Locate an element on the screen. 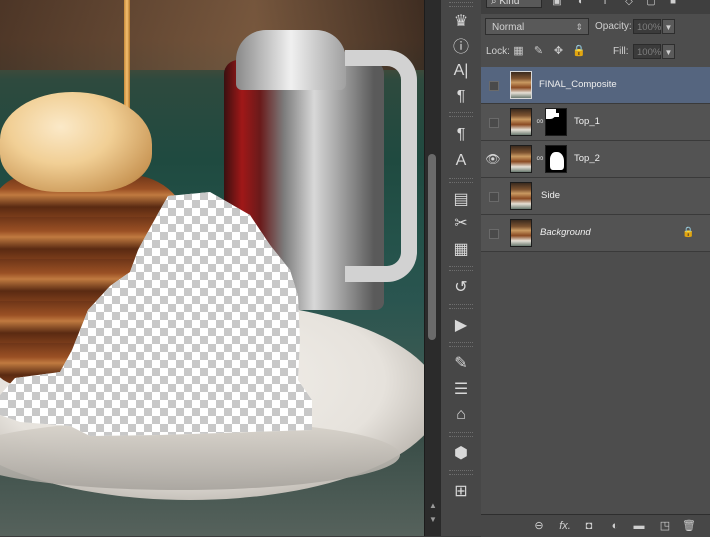 Image resolution: width=710 pixels, height=537 pixels. opacity-label: Opacity: is located at coordinates (613, 26).